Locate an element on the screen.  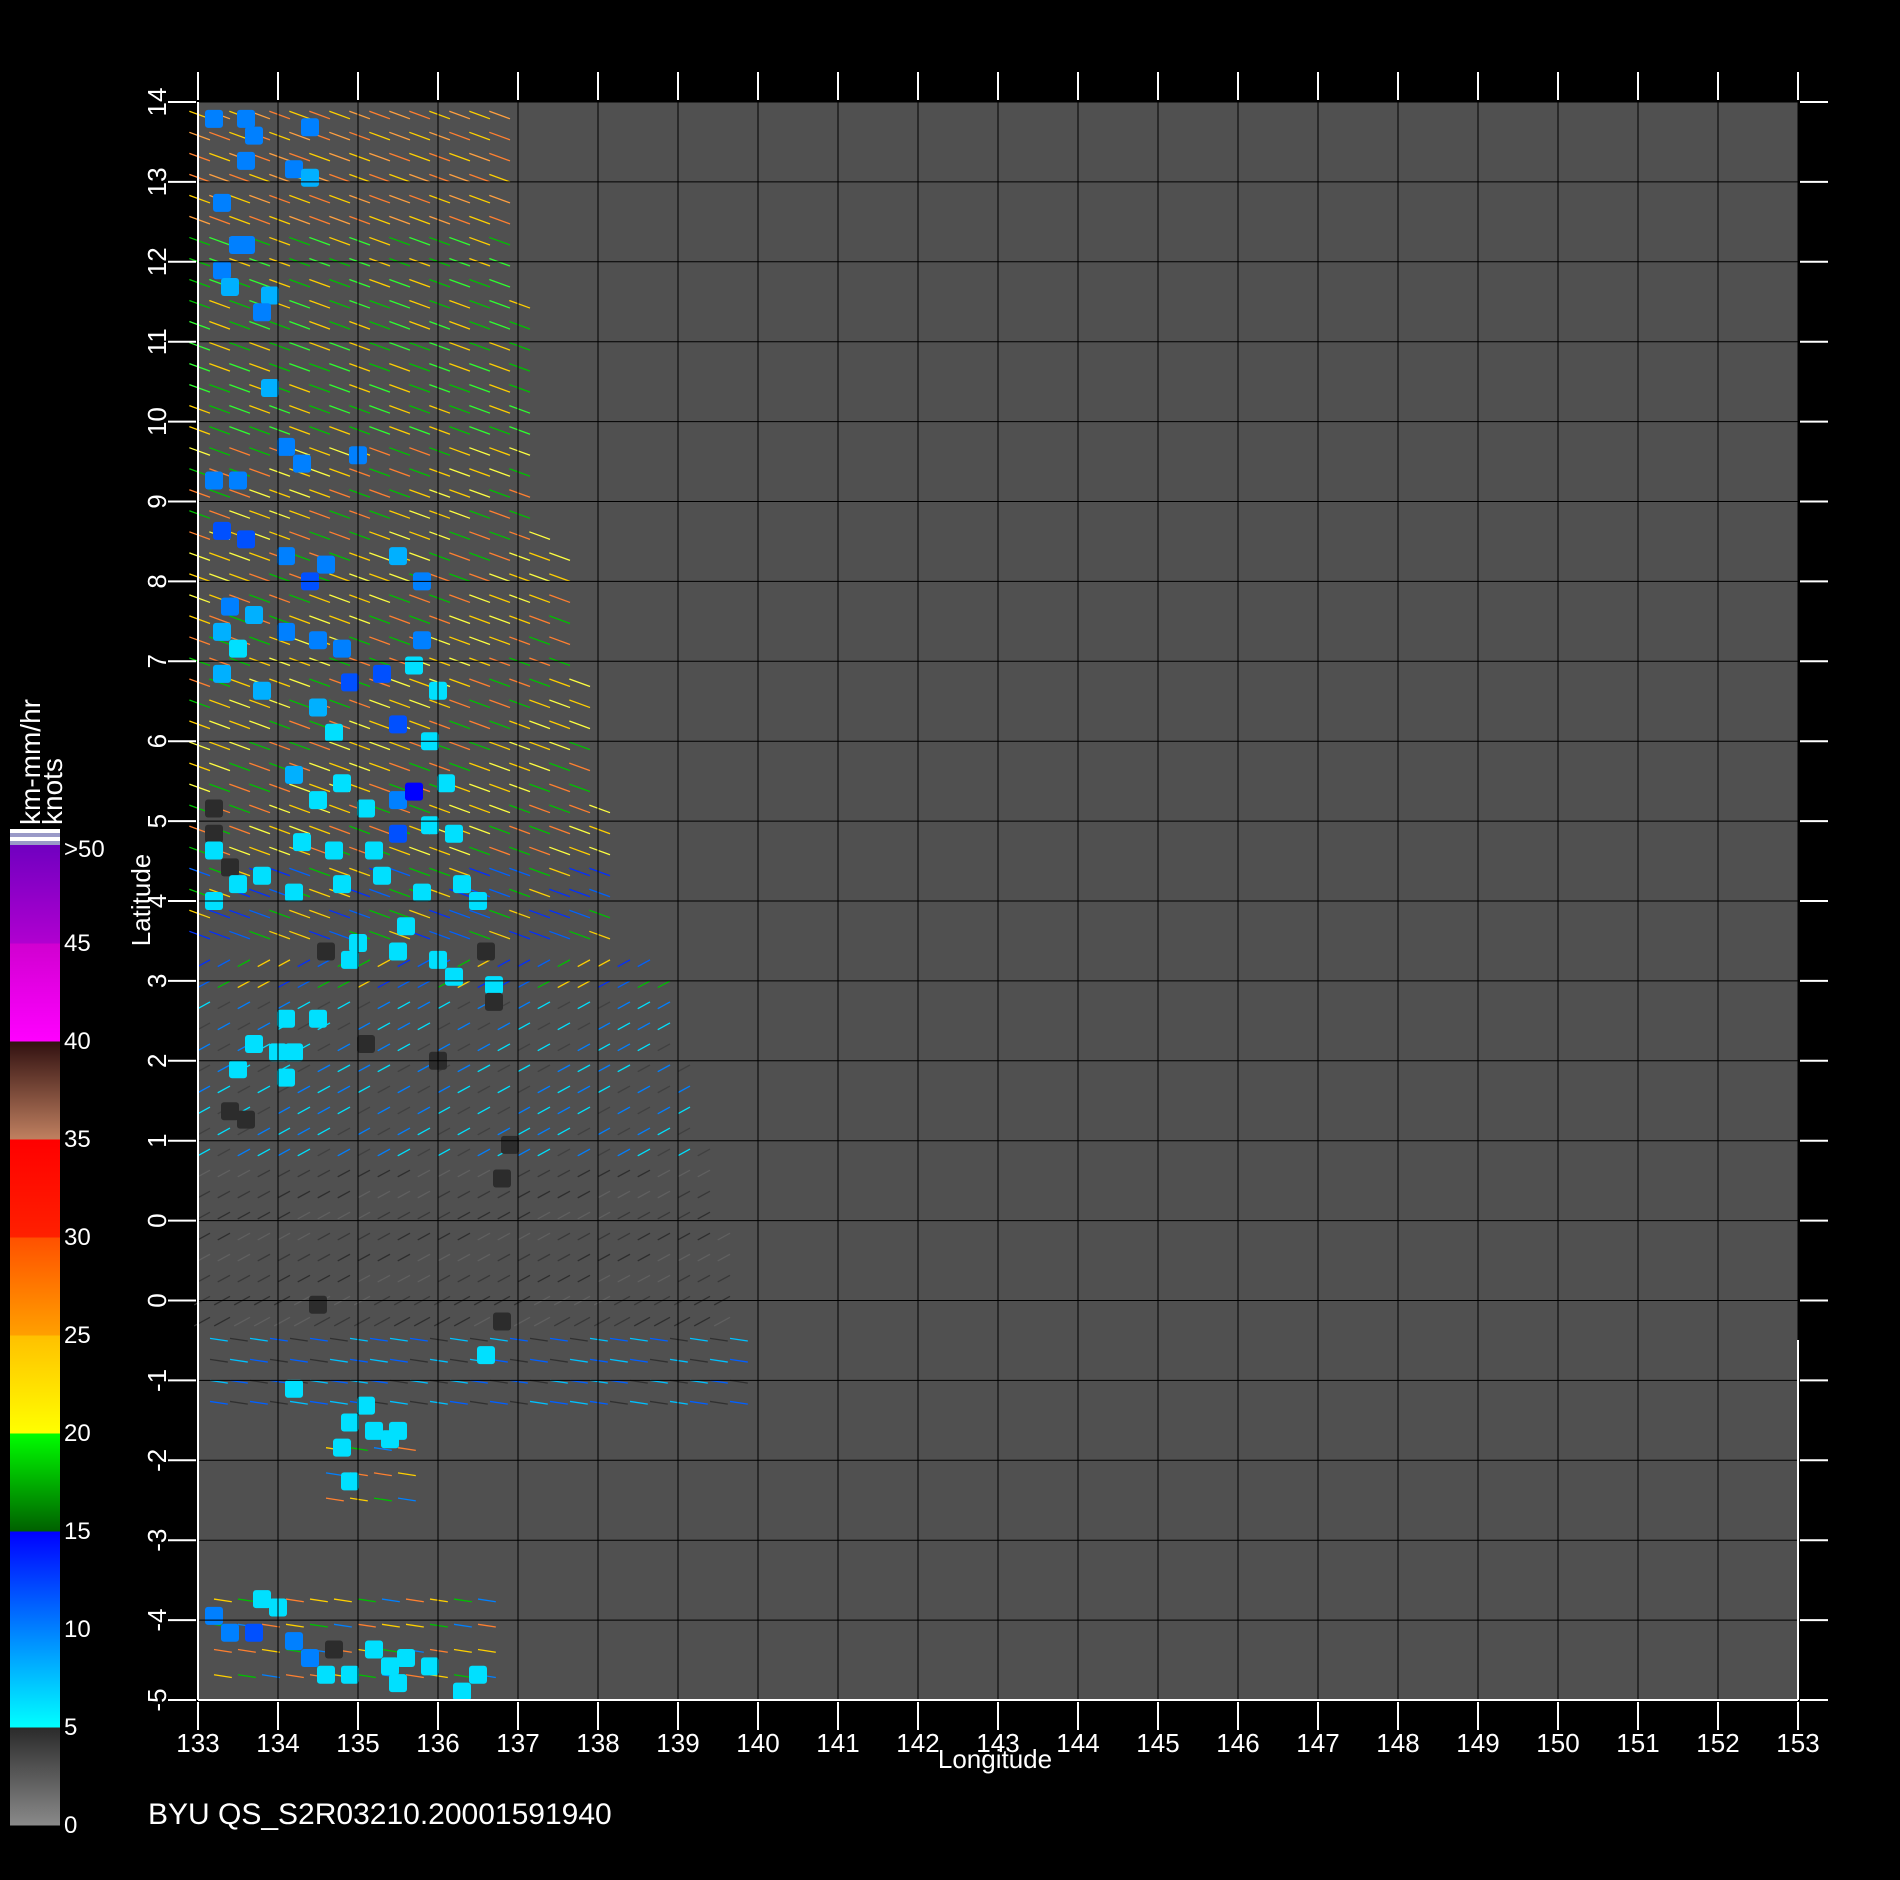
x-tick-label: 149 is located at coordinates (1477, 1743).